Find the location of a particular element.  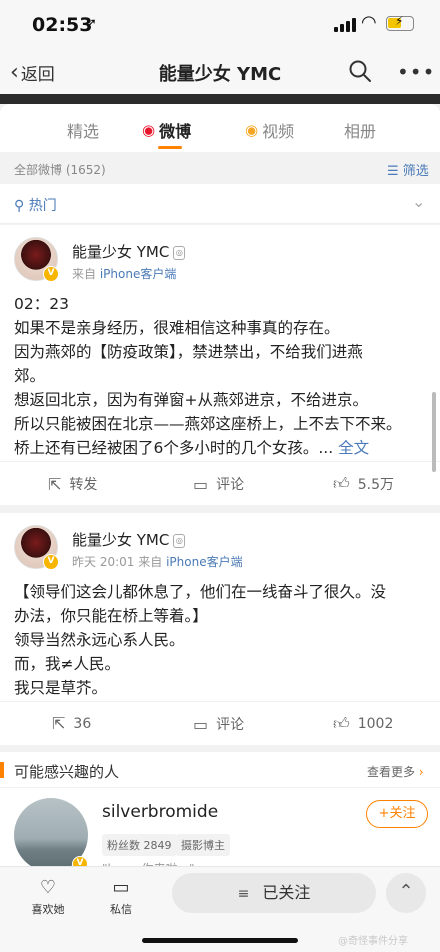

status-bar: 02:53 ➚ ◠ ⚡ is located at coordinates (220, 25).